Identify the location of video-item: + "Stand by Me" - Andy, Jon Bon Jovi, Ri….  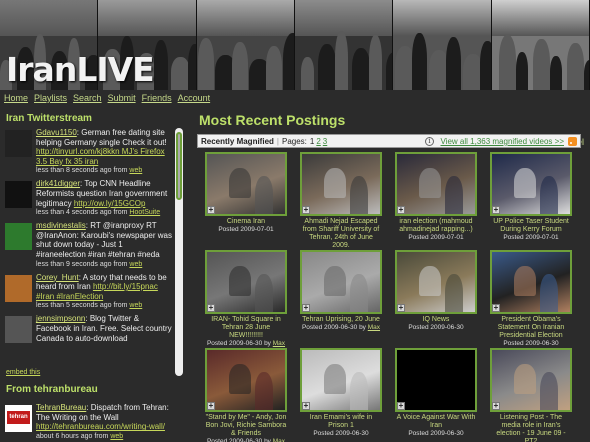
(246, 395).